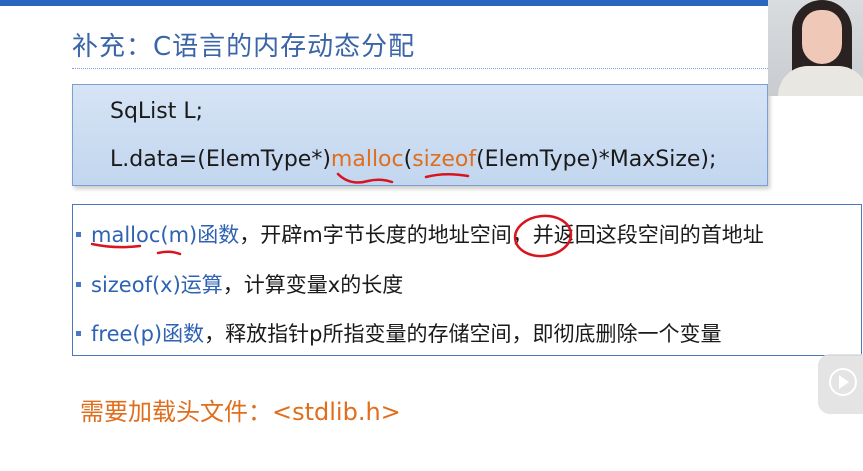  What do you see at coordinates (313, 285) in the screenshot?
I see `list-item-sizeof-desc: ，计算变量x的长度` at bounding box center [313, 285].